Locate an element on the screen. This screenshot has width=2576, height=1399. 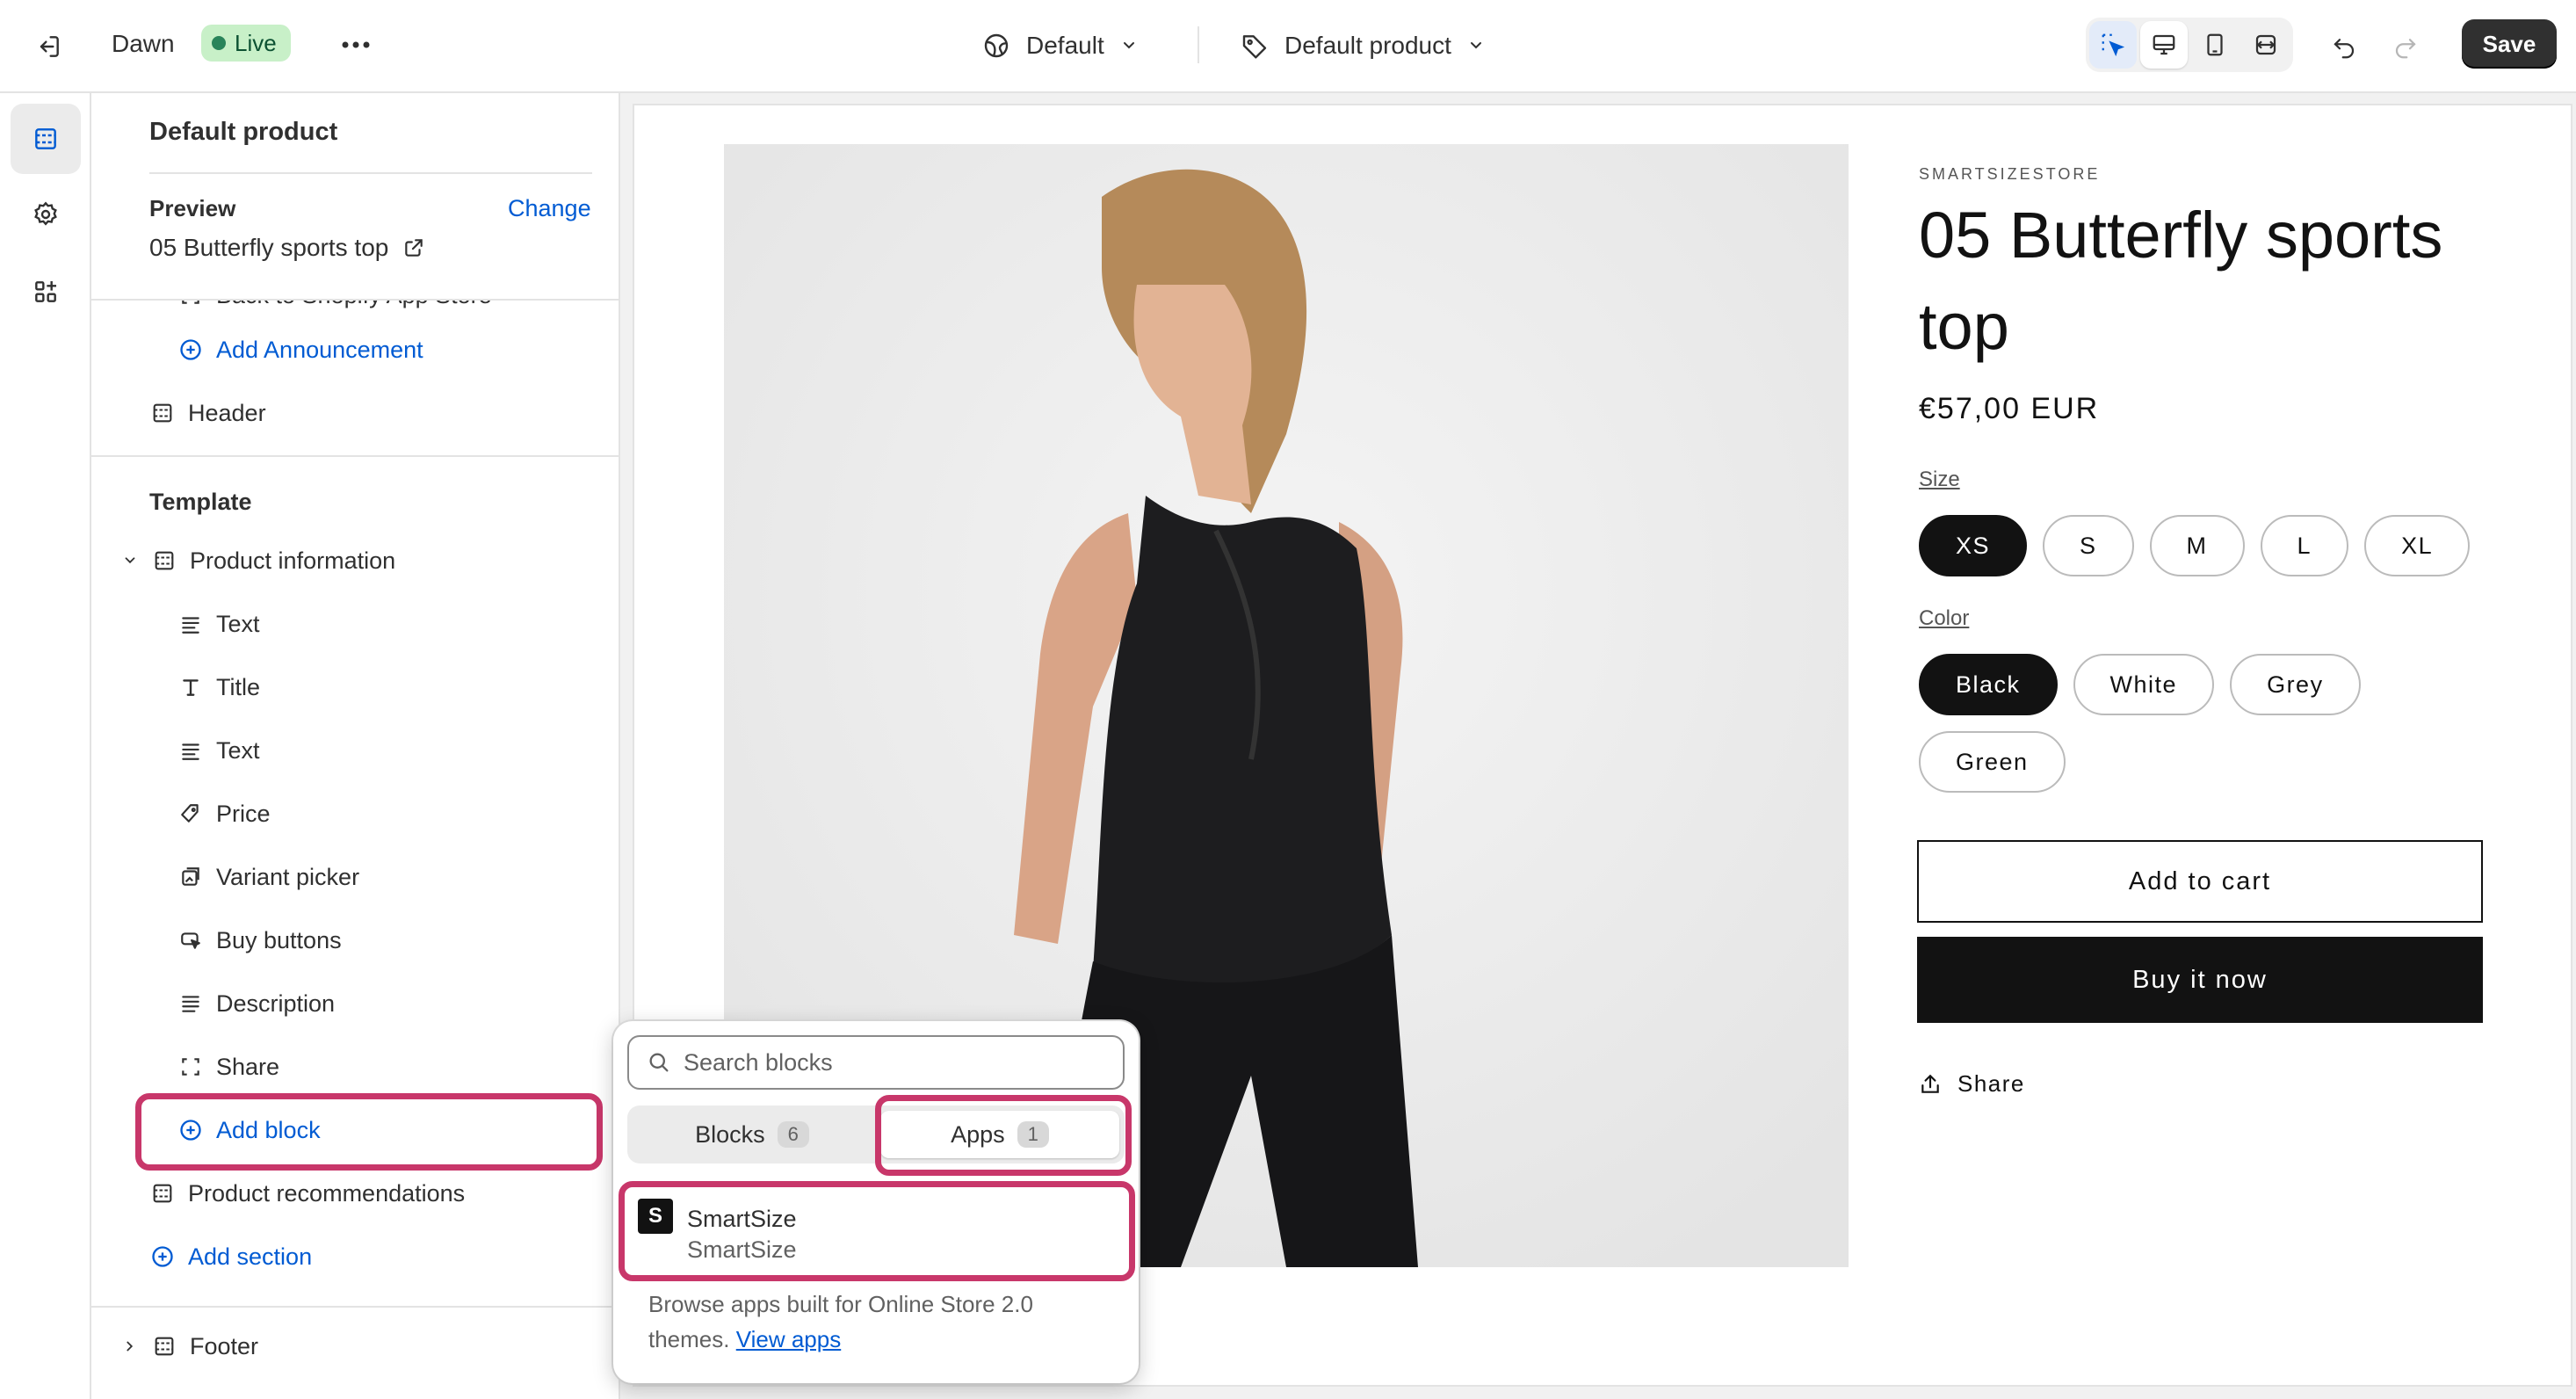
text-lines-icon is located at coordinates (190, 1003).